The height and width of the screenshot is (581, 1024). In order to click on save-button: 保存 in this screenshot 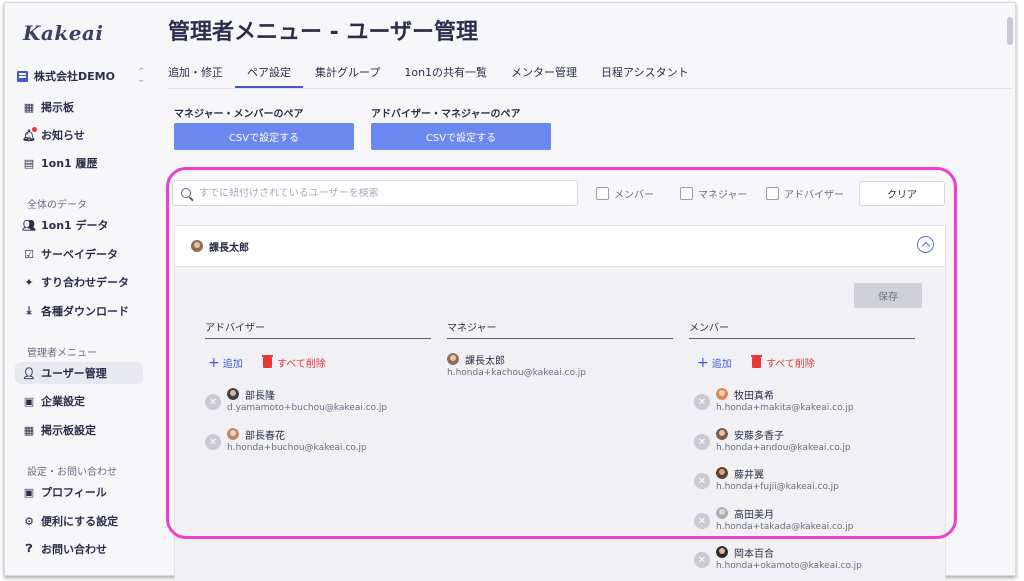, I will do `click(888, 295)`.